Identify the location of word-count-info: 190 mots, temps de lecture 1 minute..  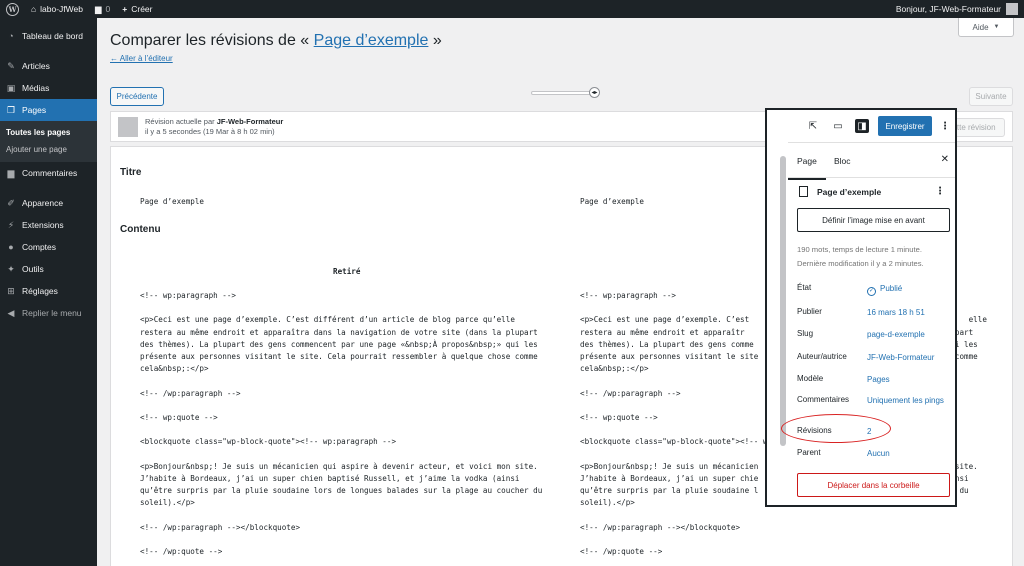
(859, 249).